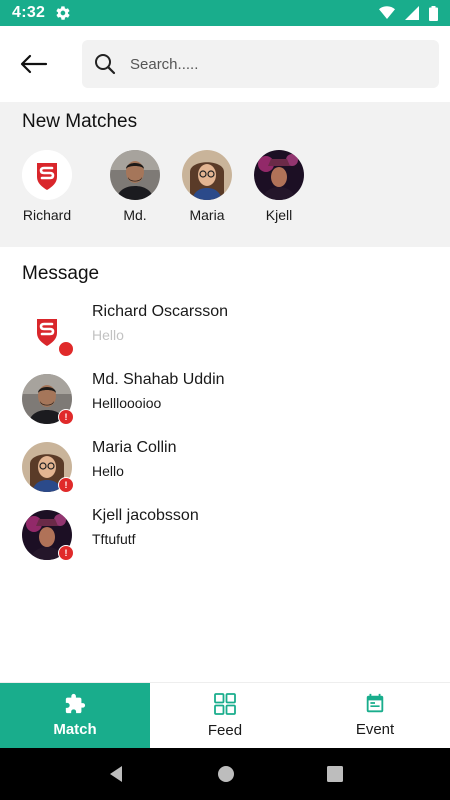 The width and height of the screenshot is (450, 800). I want to click on match-item-maria: Maria, so click(207, 186).